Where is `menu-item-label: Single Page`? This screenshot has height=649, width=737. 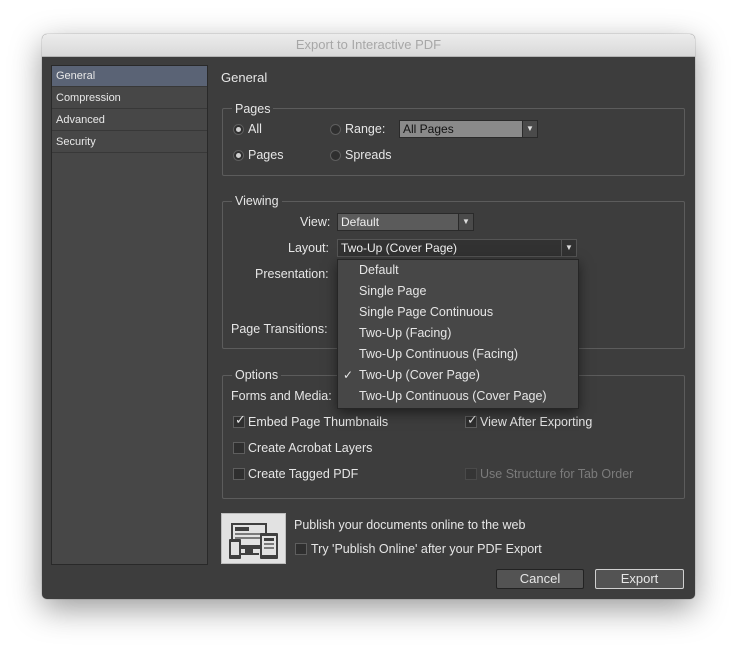 menu-item-label: Single Page is located at coordinates (393, 291).